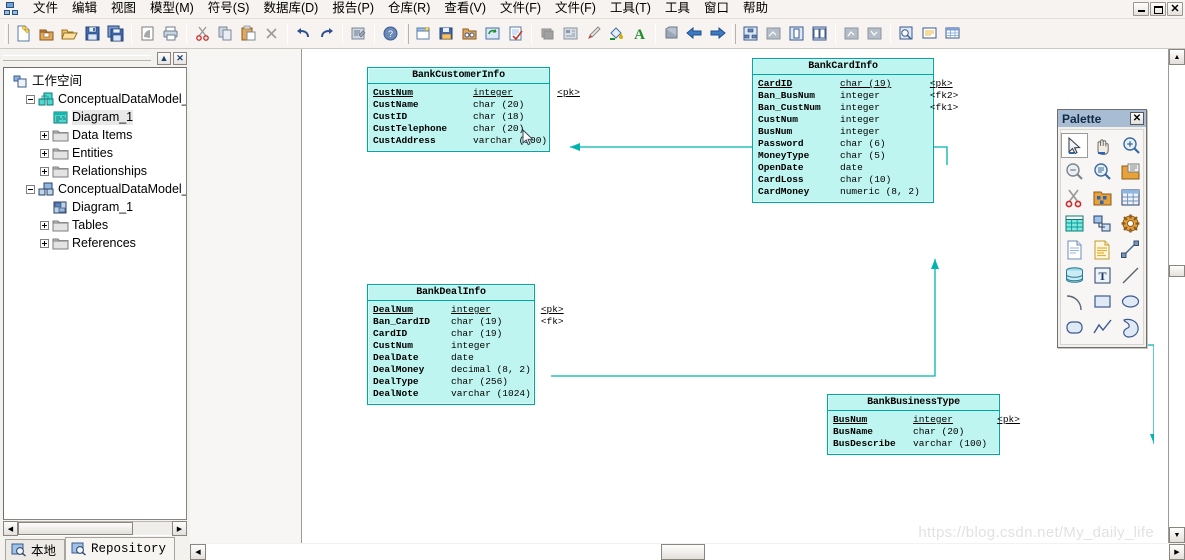  Describe the element at coordinates (1102, 145) in the screenshot. I see `hand-grab-tool-icon` at that location.